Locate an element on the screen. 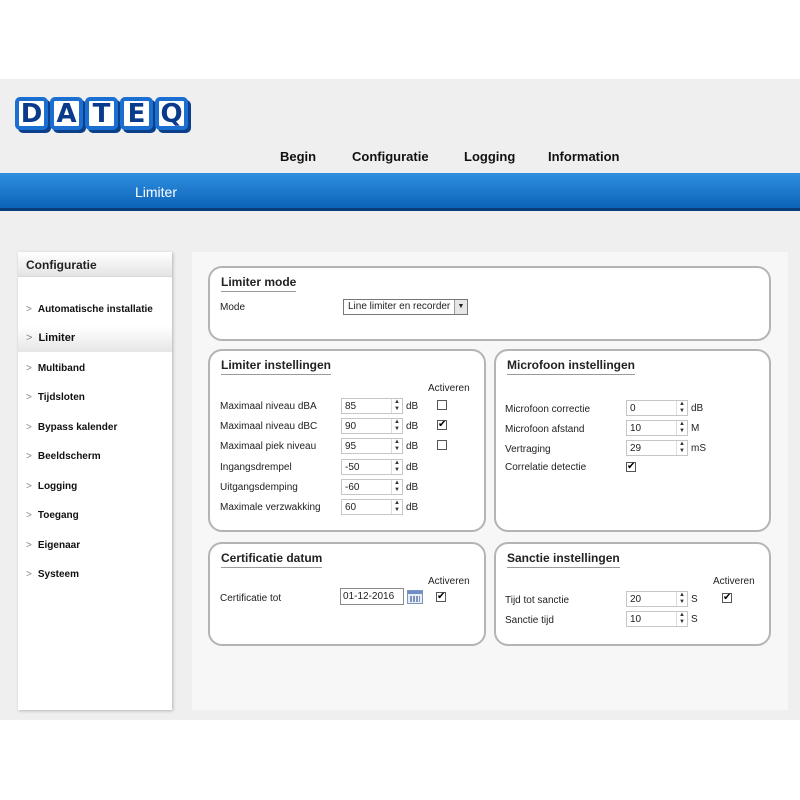  sidebar-item-systeem: > Systeem is located at coordinates (95, 575).